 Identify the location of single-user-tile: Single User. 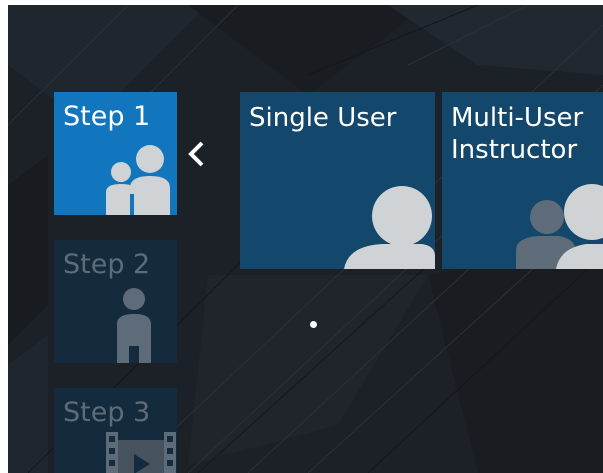
(337, 180).